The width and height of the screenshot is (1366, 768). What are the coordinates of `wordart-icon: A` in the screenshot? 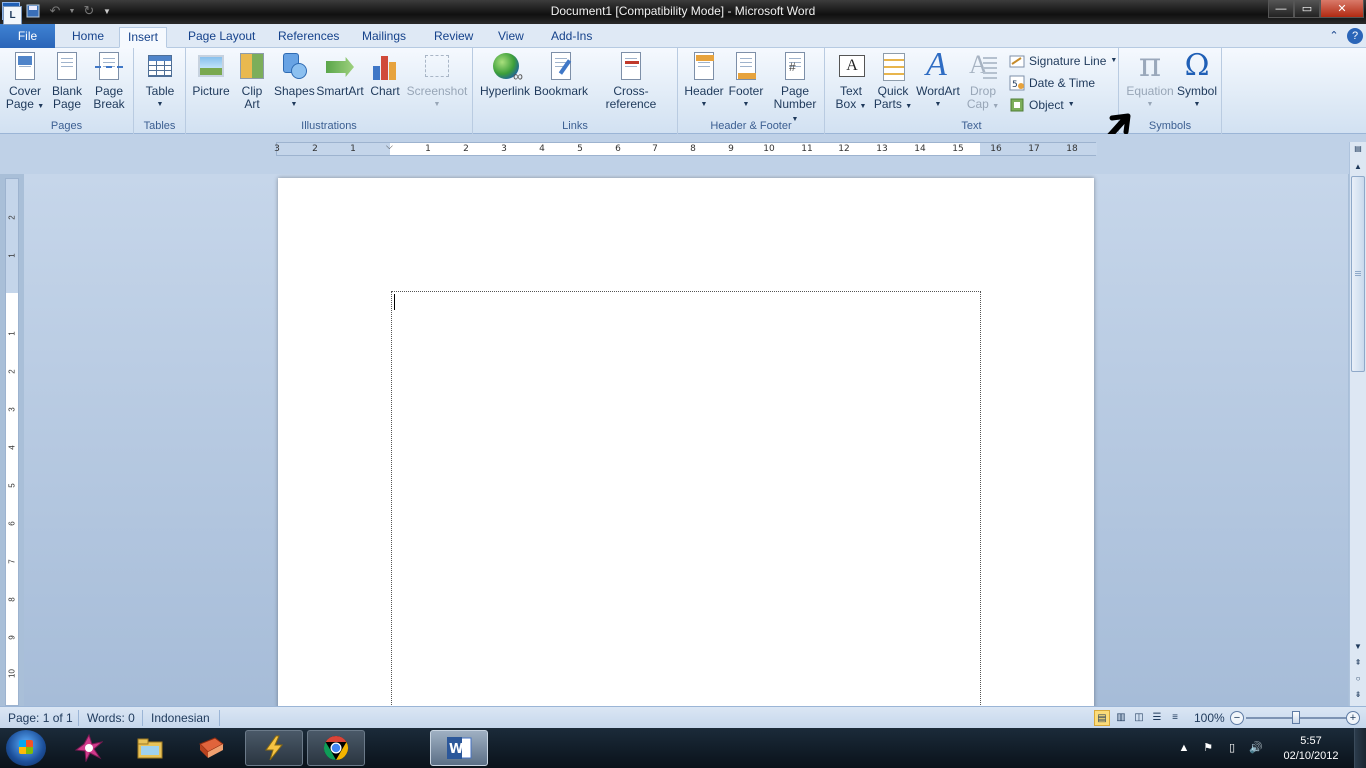 It's located at (936, 64).